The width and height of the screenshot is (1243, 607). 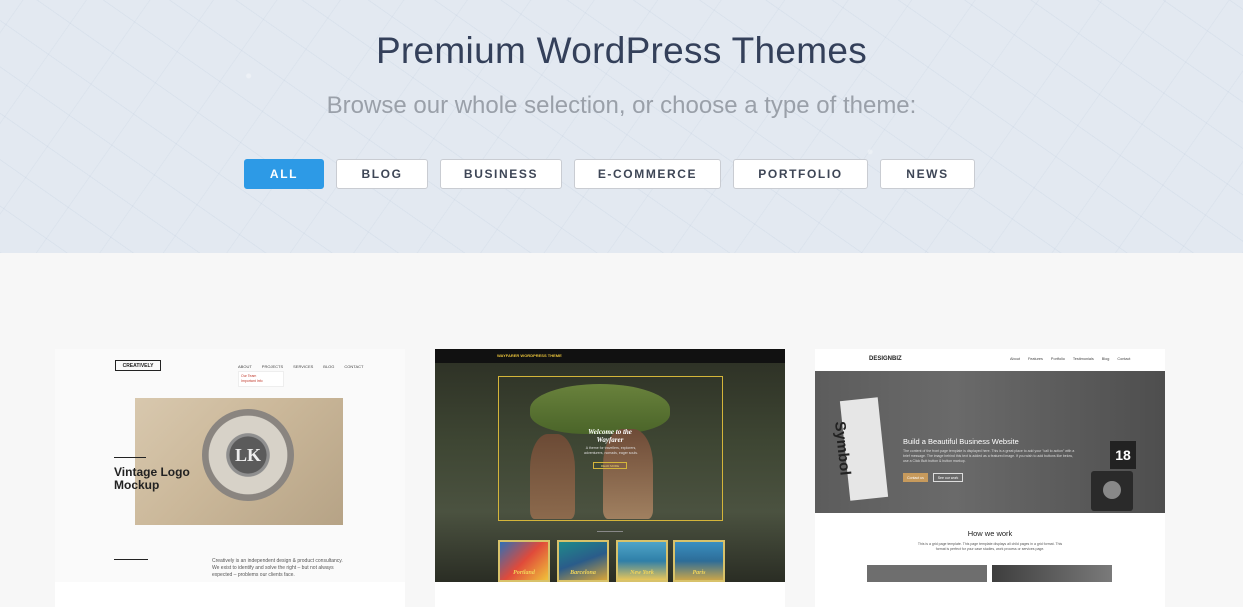 I want to click on preview-nav-item: SERVICES, so click(x=303, y=366).